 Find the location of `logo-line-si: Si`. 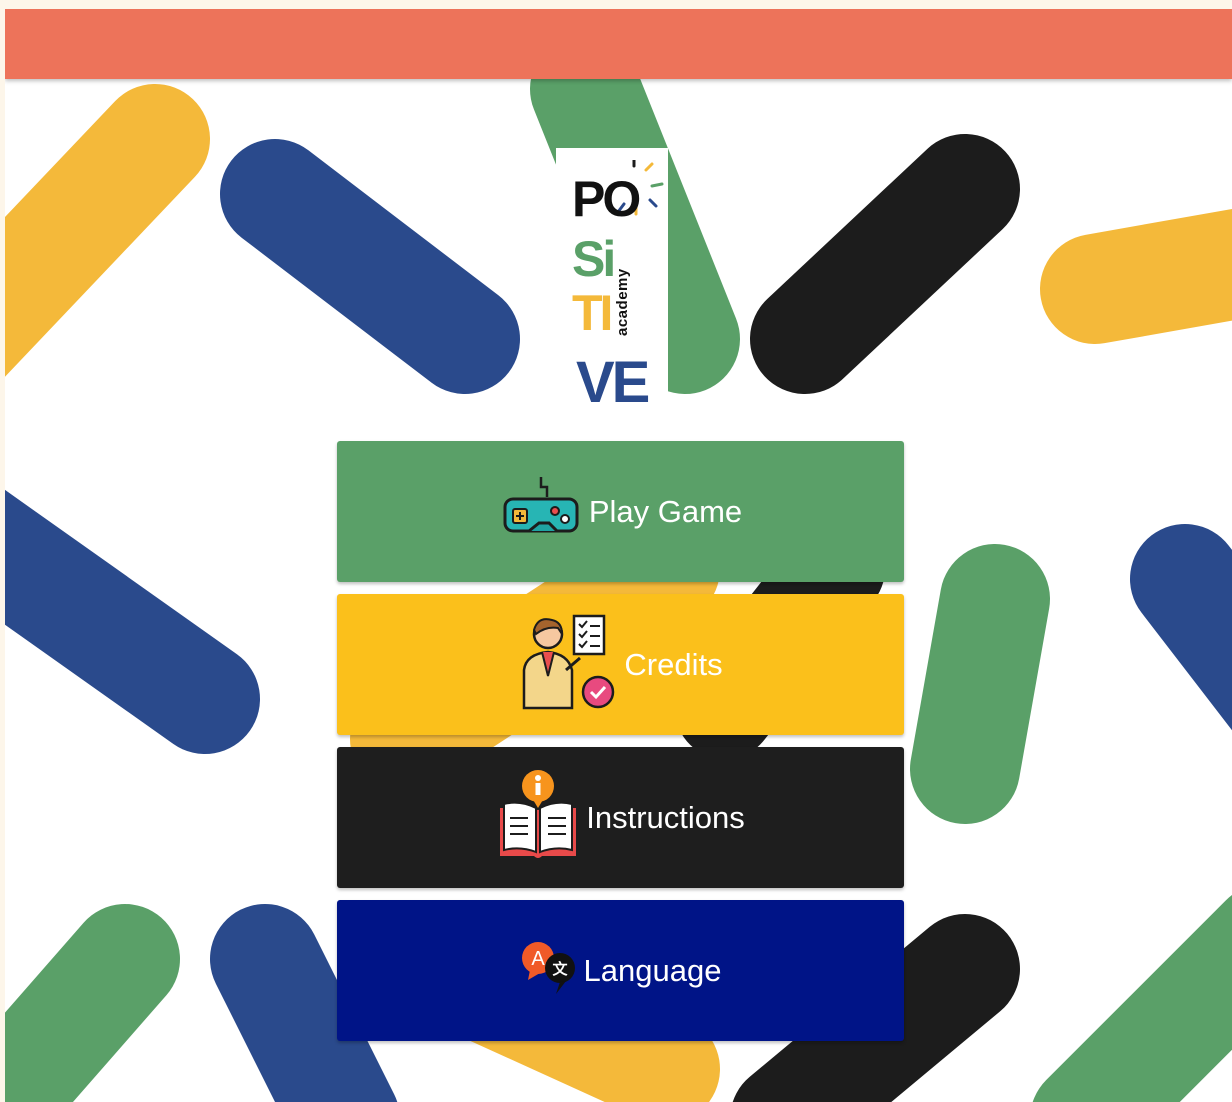

logo-line-si: Si is located at coordinates (594, 259).